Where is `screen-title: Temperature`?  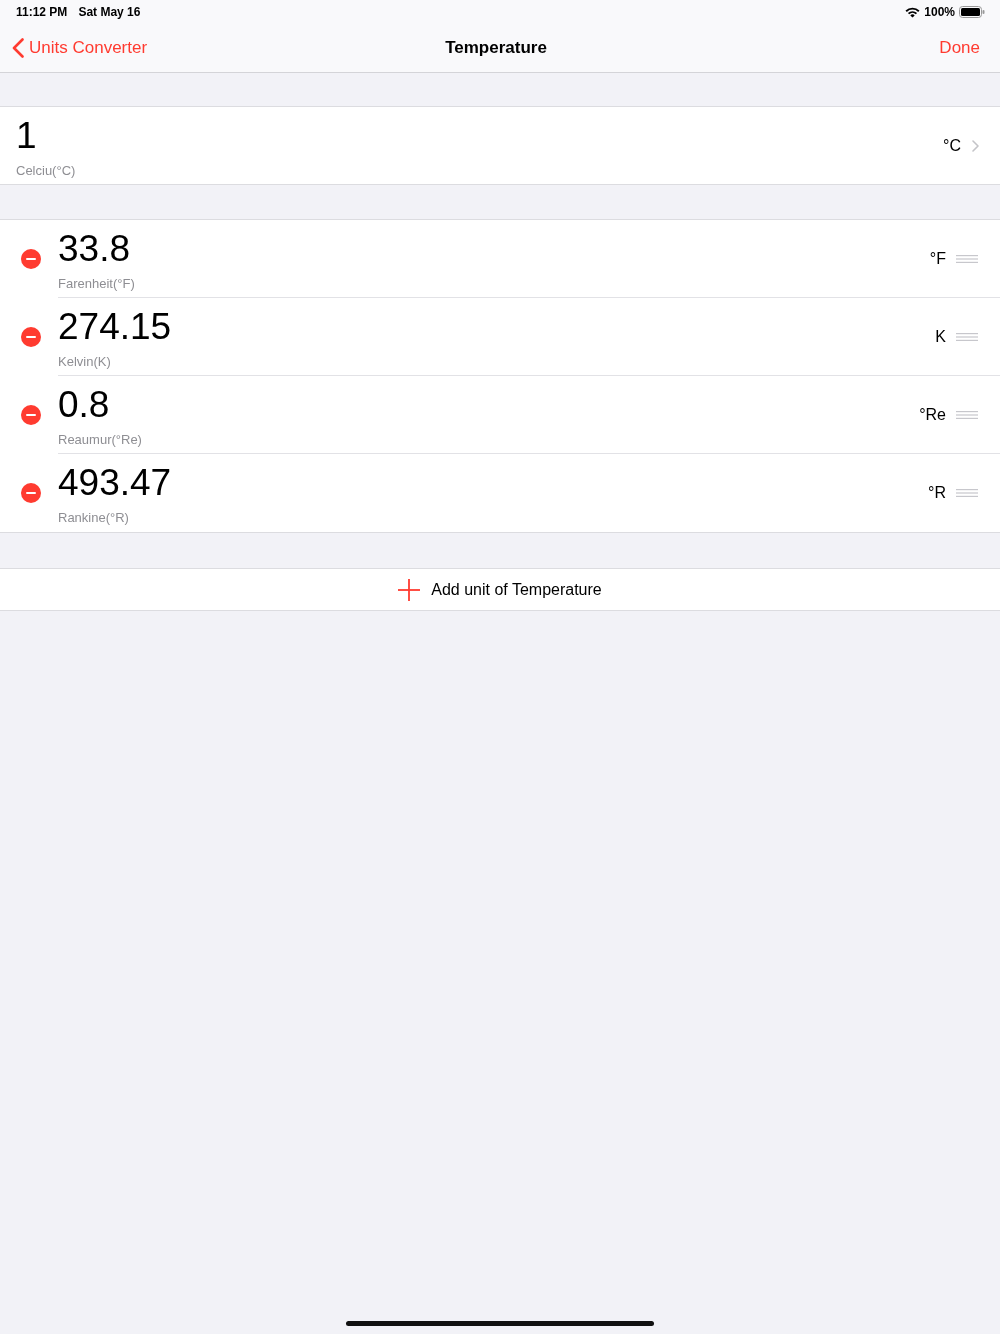
screen-title: Temperature is located at coordinates (496, 48).